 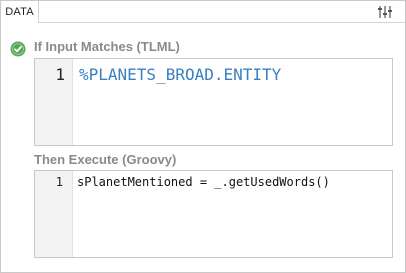 I want to click on groovy-code-line: sPlanetMentioned = _.getUsedWords(), so click(x=203, y=182).